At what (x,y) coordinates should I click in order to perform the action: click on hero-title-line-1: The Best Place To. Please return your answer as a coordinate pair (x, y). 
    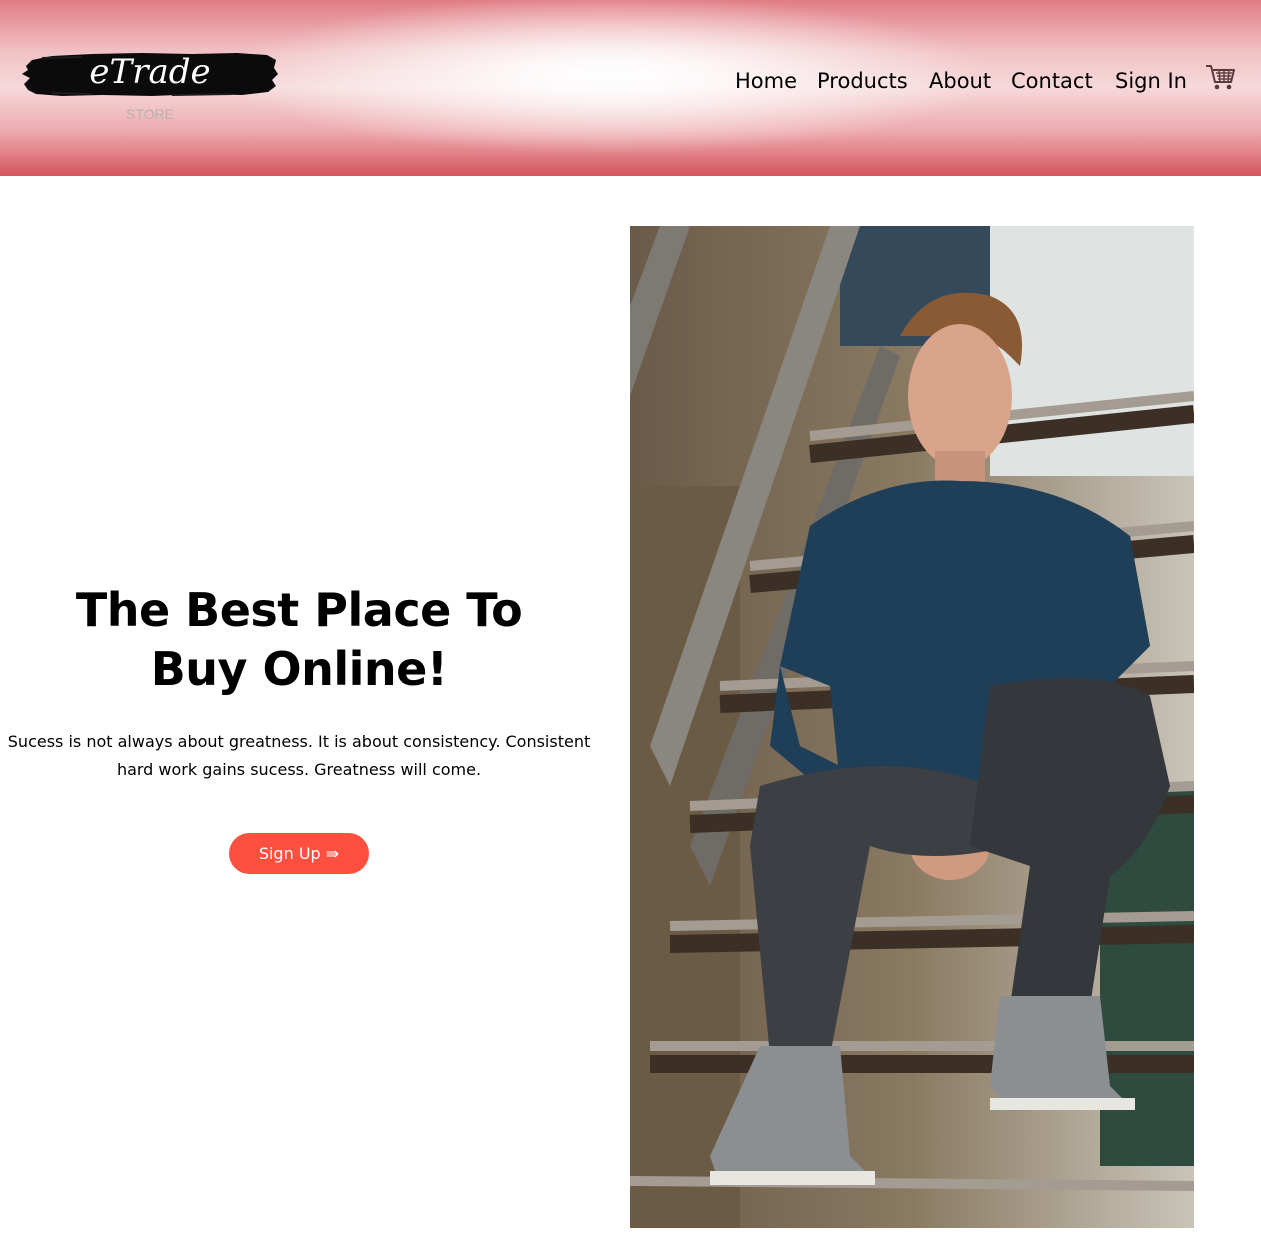
    Looking at the image, I should click on (299, 610).